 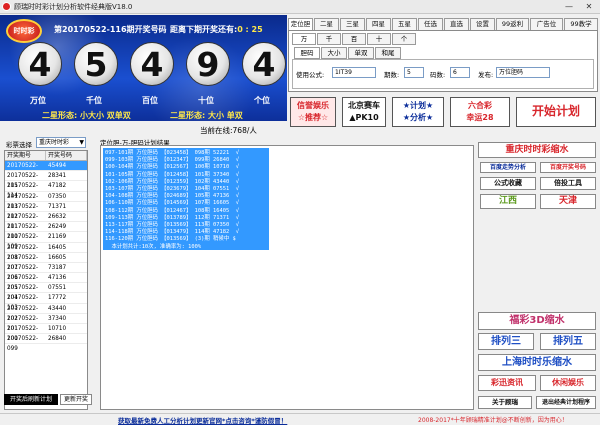 I want to click on table-row: 20170522-113 07350, so click(x=46, y=201).